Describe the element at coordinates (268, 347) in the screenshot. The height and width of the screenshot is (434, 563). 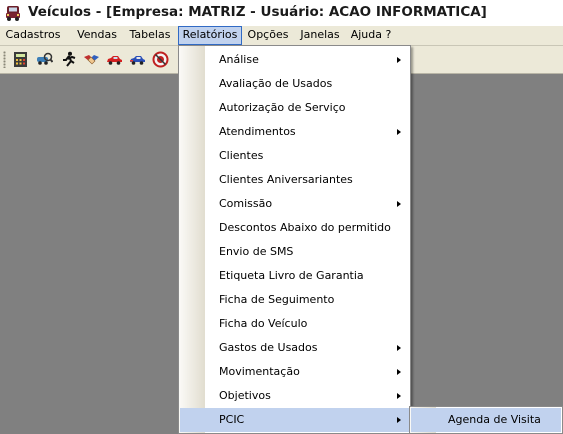
I see `menu-item-label: Gastos de Usados` at that location.